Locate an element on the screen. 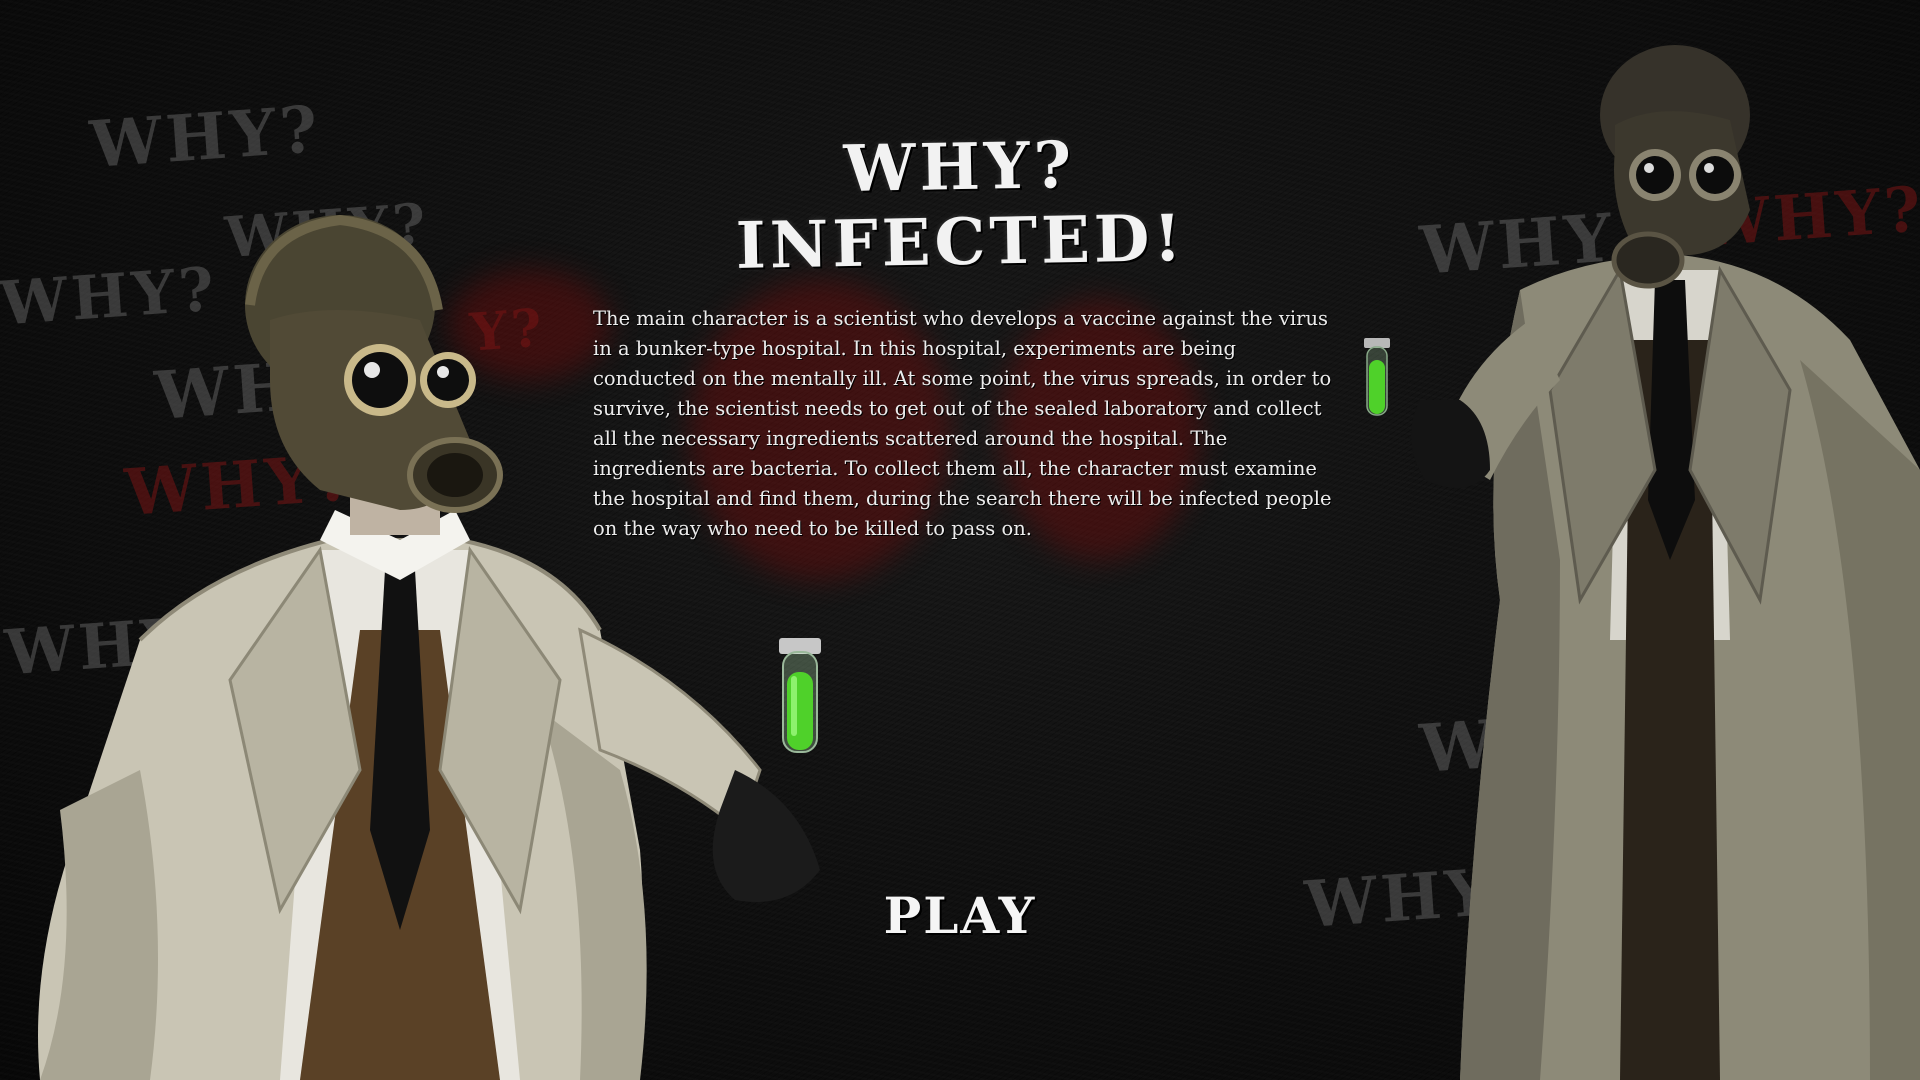  play-button: PLAY is located at coordinates (960, 915).